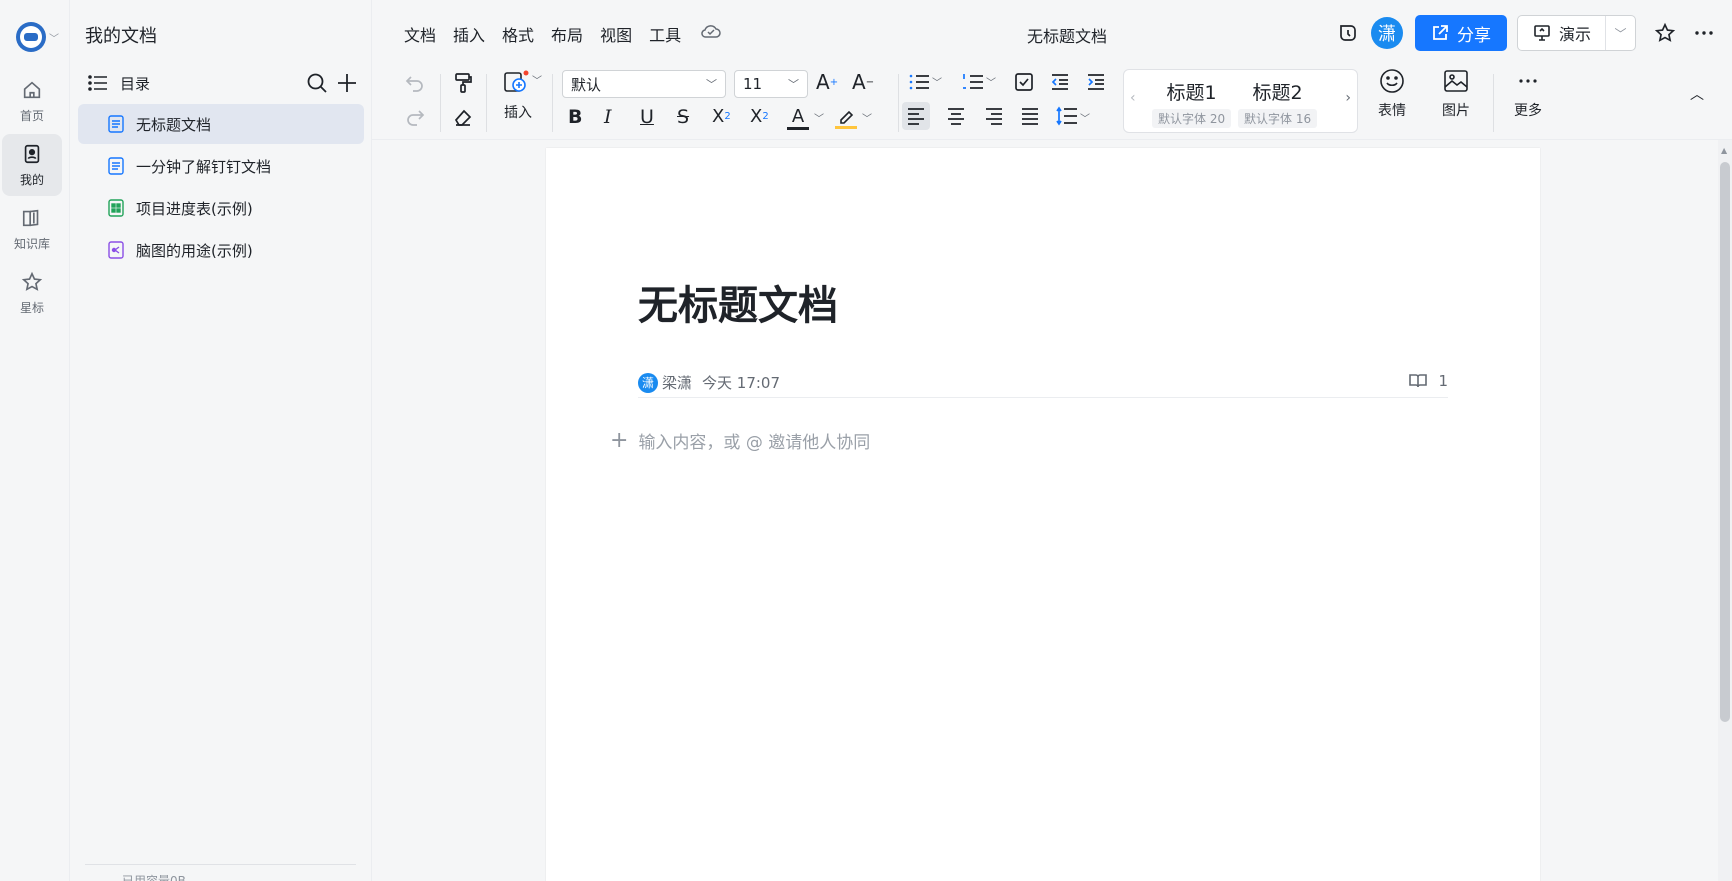 Image resolution: width=1732 pixels, height=881 pixels. Describe the element at coordinates (1528, 94) in the screenshot. I see `more-button: 更多` at that location.